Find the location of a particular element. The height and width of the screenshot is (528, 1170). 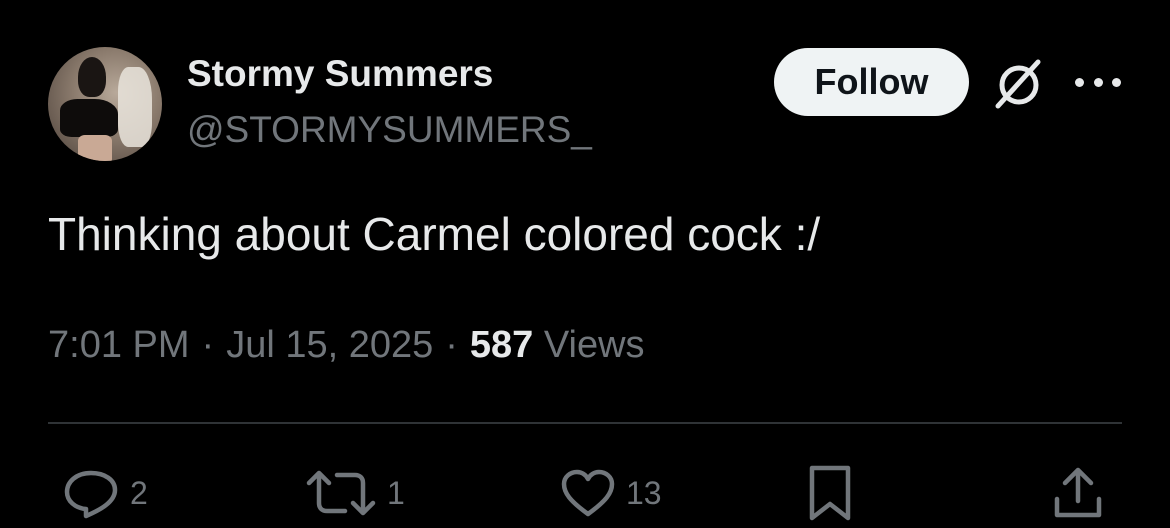

divider is located at coordinates (585, 423).